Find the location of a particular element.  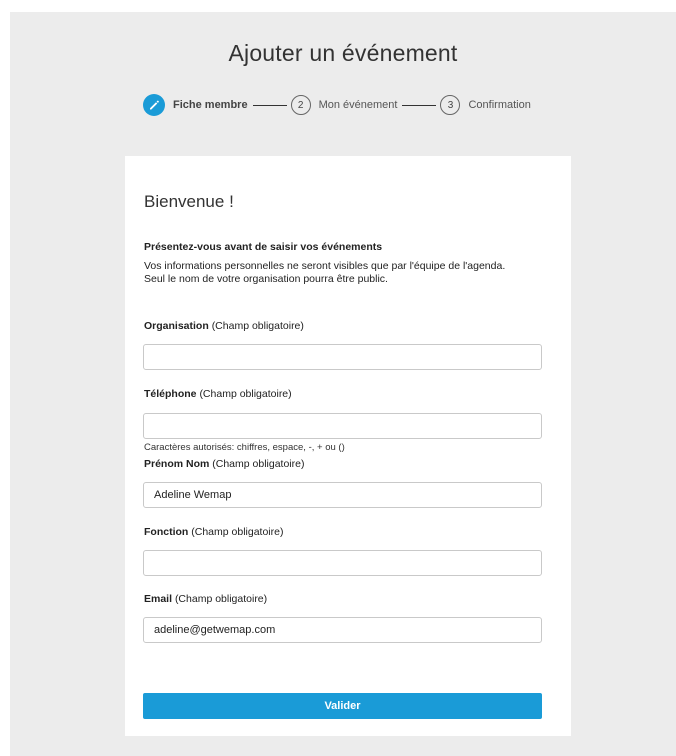

fonction-input is located at coordinates (342, 563).